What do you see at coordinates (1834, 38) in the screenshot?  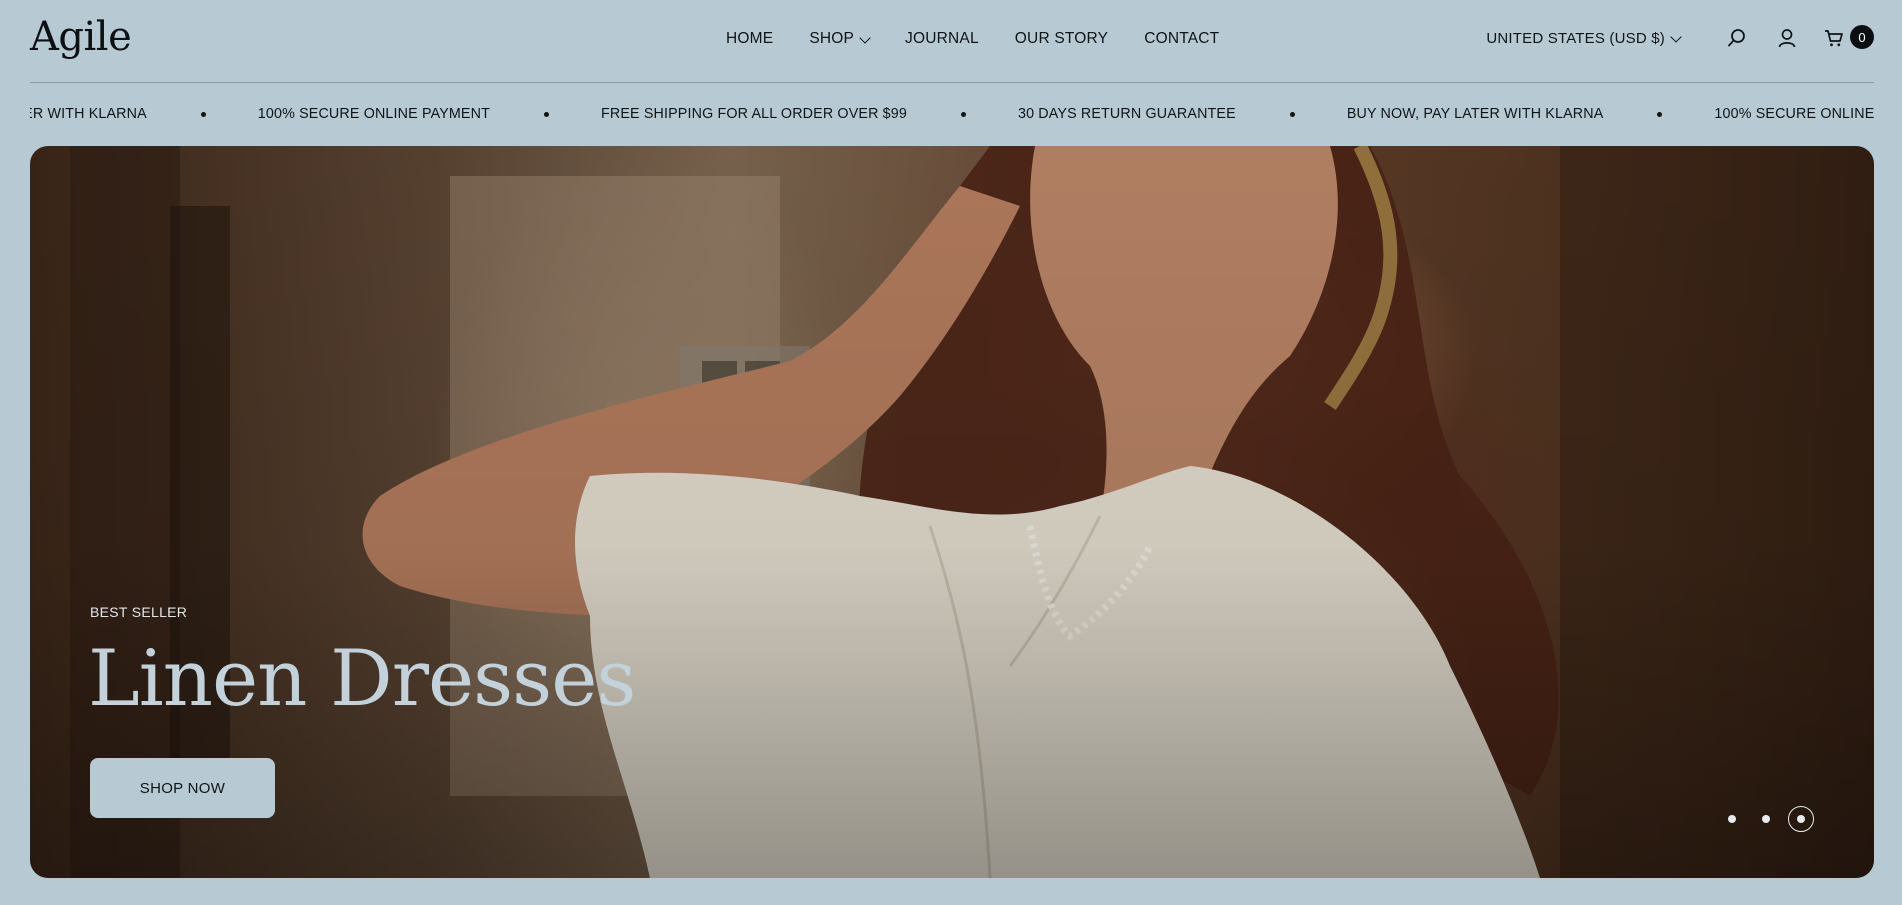 I see `cart-icon` at bounding box center [1834, 38].